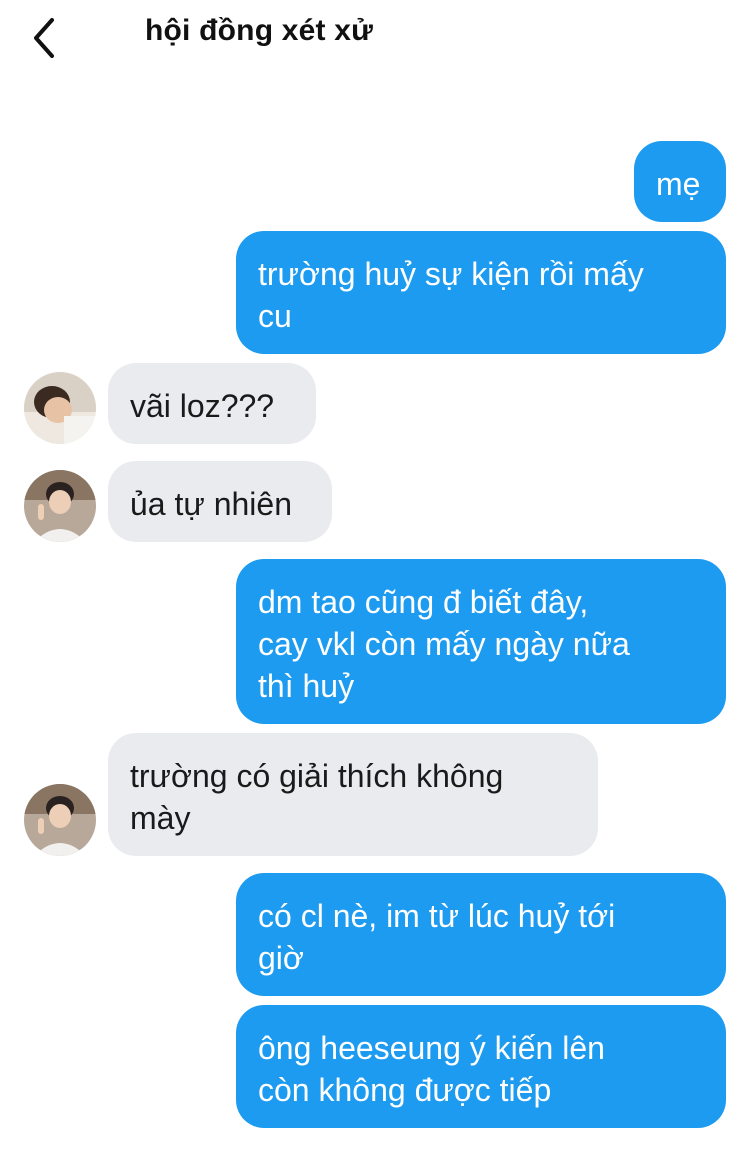 Image resolution: width=750 pixels, height=1151 pixels. I want to click on outgoing-message: mẹ, so click(680, 181).